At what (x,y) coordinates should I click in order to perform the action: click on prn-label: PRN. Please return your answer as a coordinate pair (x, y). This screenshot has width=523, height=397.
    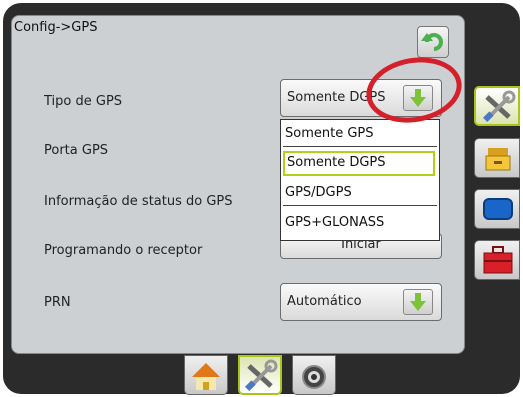
    Looking at the image, I should click on (57, 302).